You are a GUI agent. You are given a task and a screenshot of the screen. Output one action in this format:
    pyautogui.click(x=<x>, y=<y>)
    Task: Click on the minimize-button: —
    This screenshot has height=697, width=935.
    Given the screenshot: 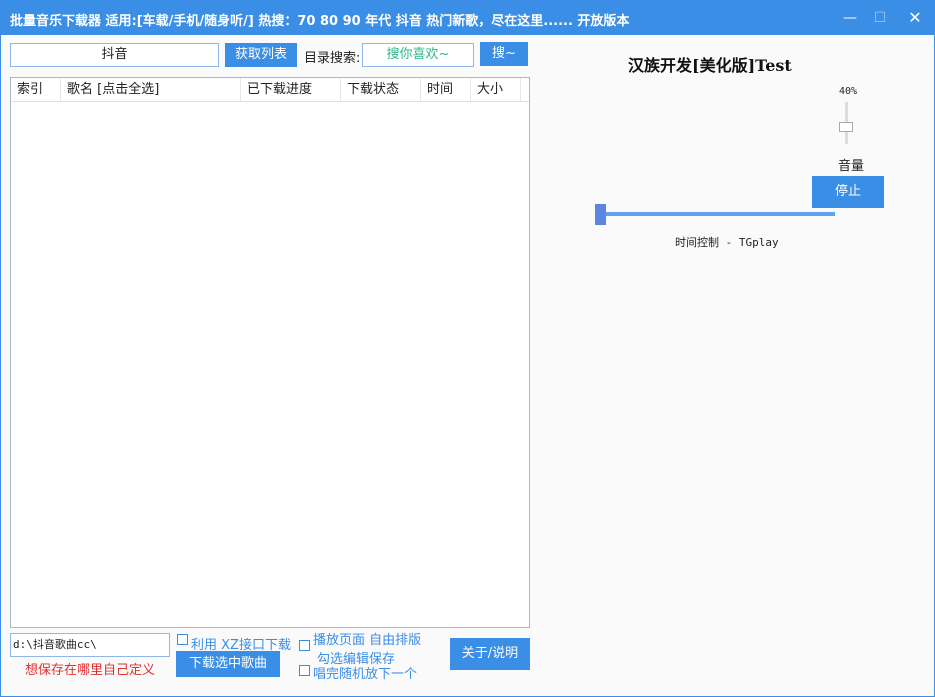 What is the action you would take?
    pyautogui.click(x=850, y=18)
    